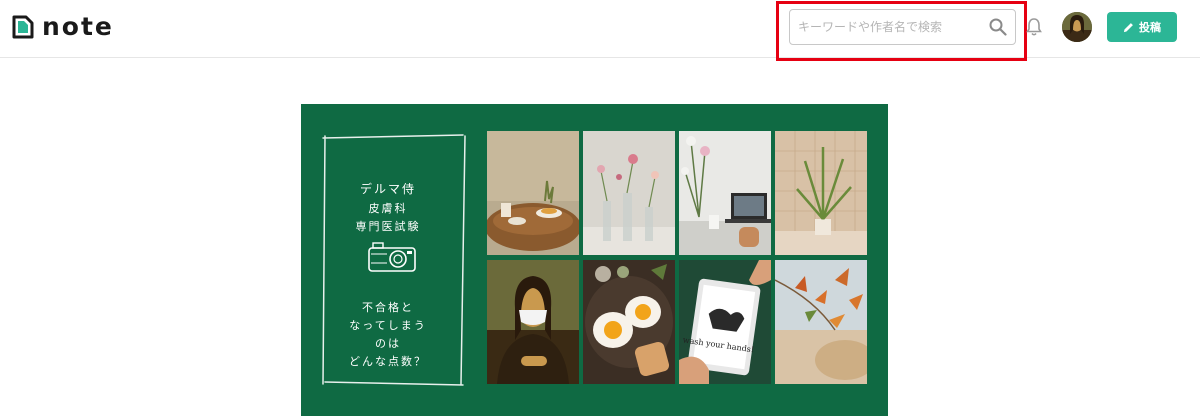  What do you see at coordinates (1150, 27) in the screenshot?
I see `post-button-label: 投稿` at bounding box center [1150, 27].